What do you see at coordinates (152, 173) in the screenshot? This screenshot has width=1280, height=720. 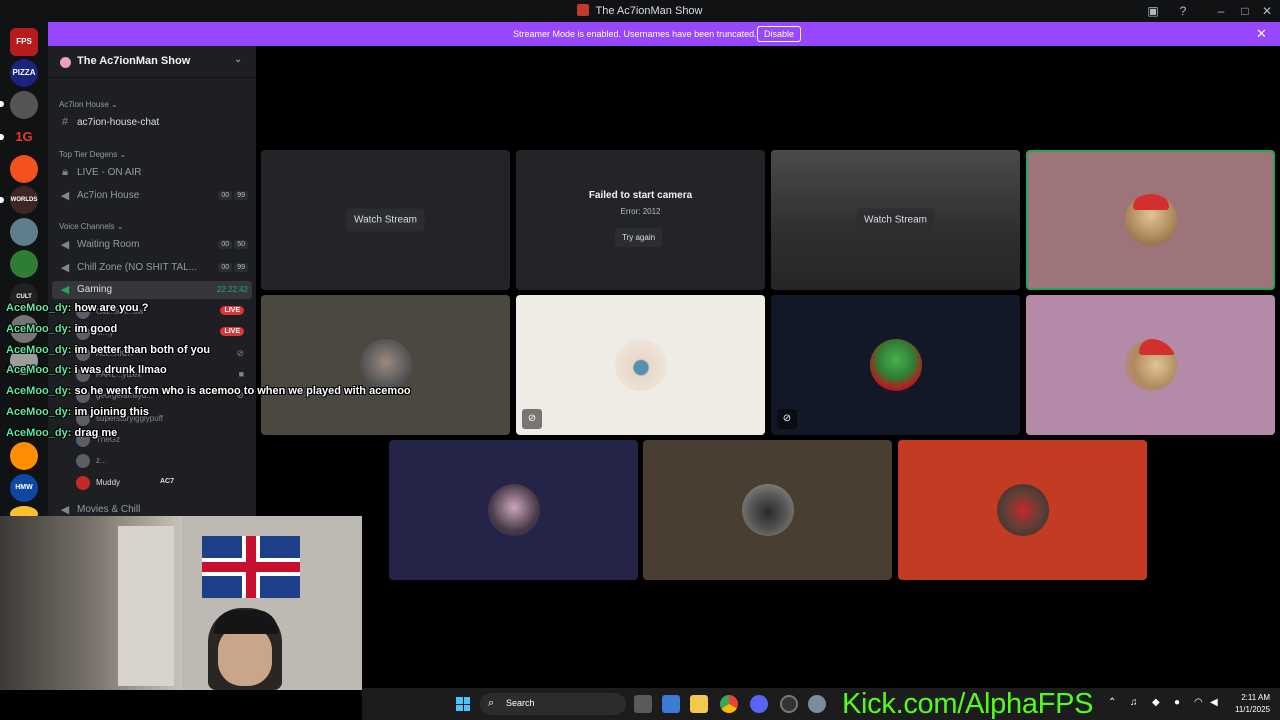 I see `channel-live-on-air: 🔒︎ LIVE - ON AIR` at bounding box center [152, 173].